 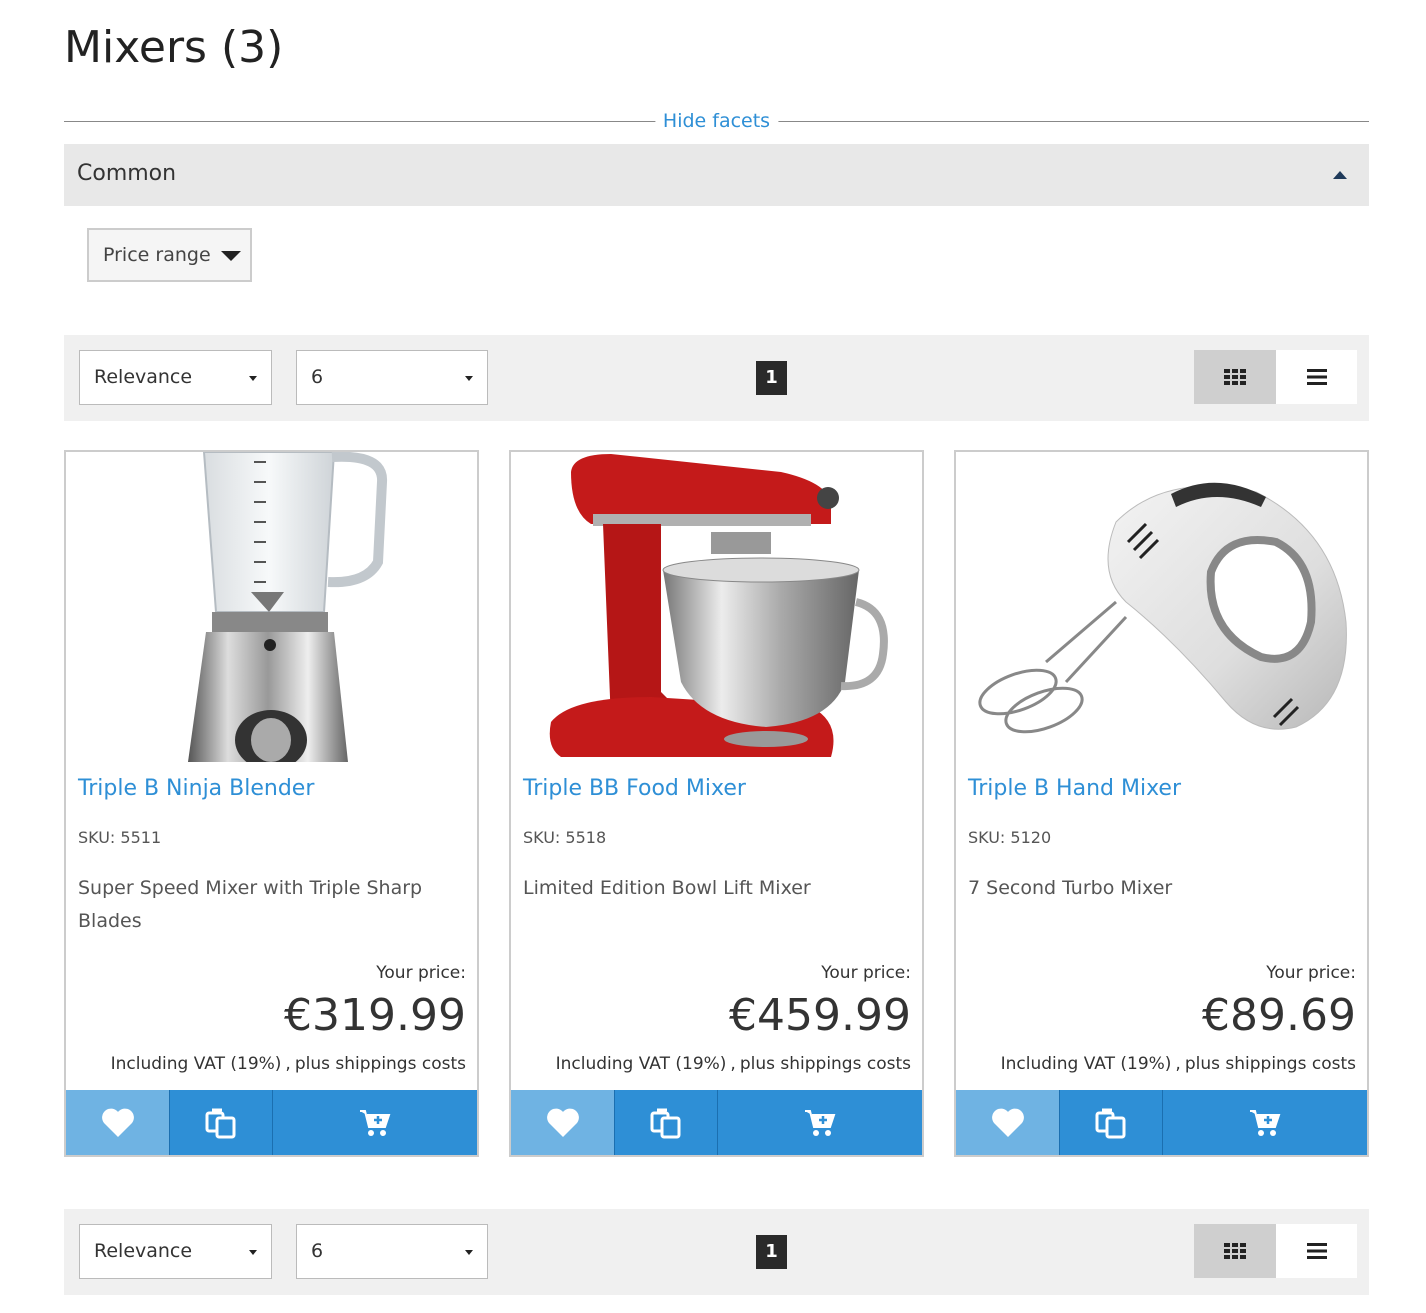 I want to click on product-description: Limited Edition Bowl Lift Mixer, so click(x=667, y=888).